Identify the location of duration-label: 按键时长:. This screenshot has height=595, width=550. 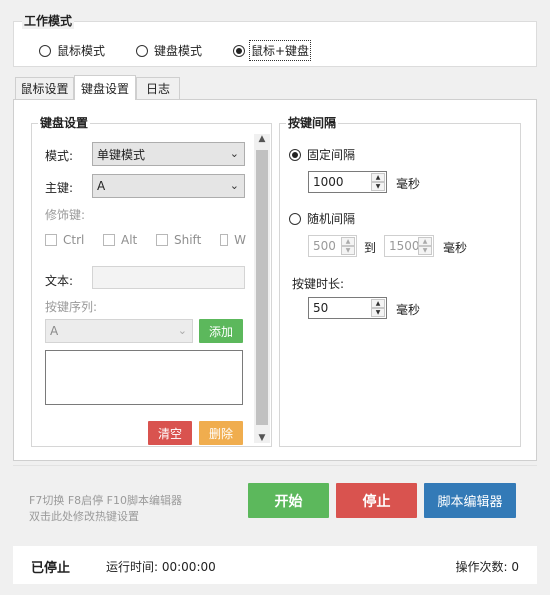
(318, 284).